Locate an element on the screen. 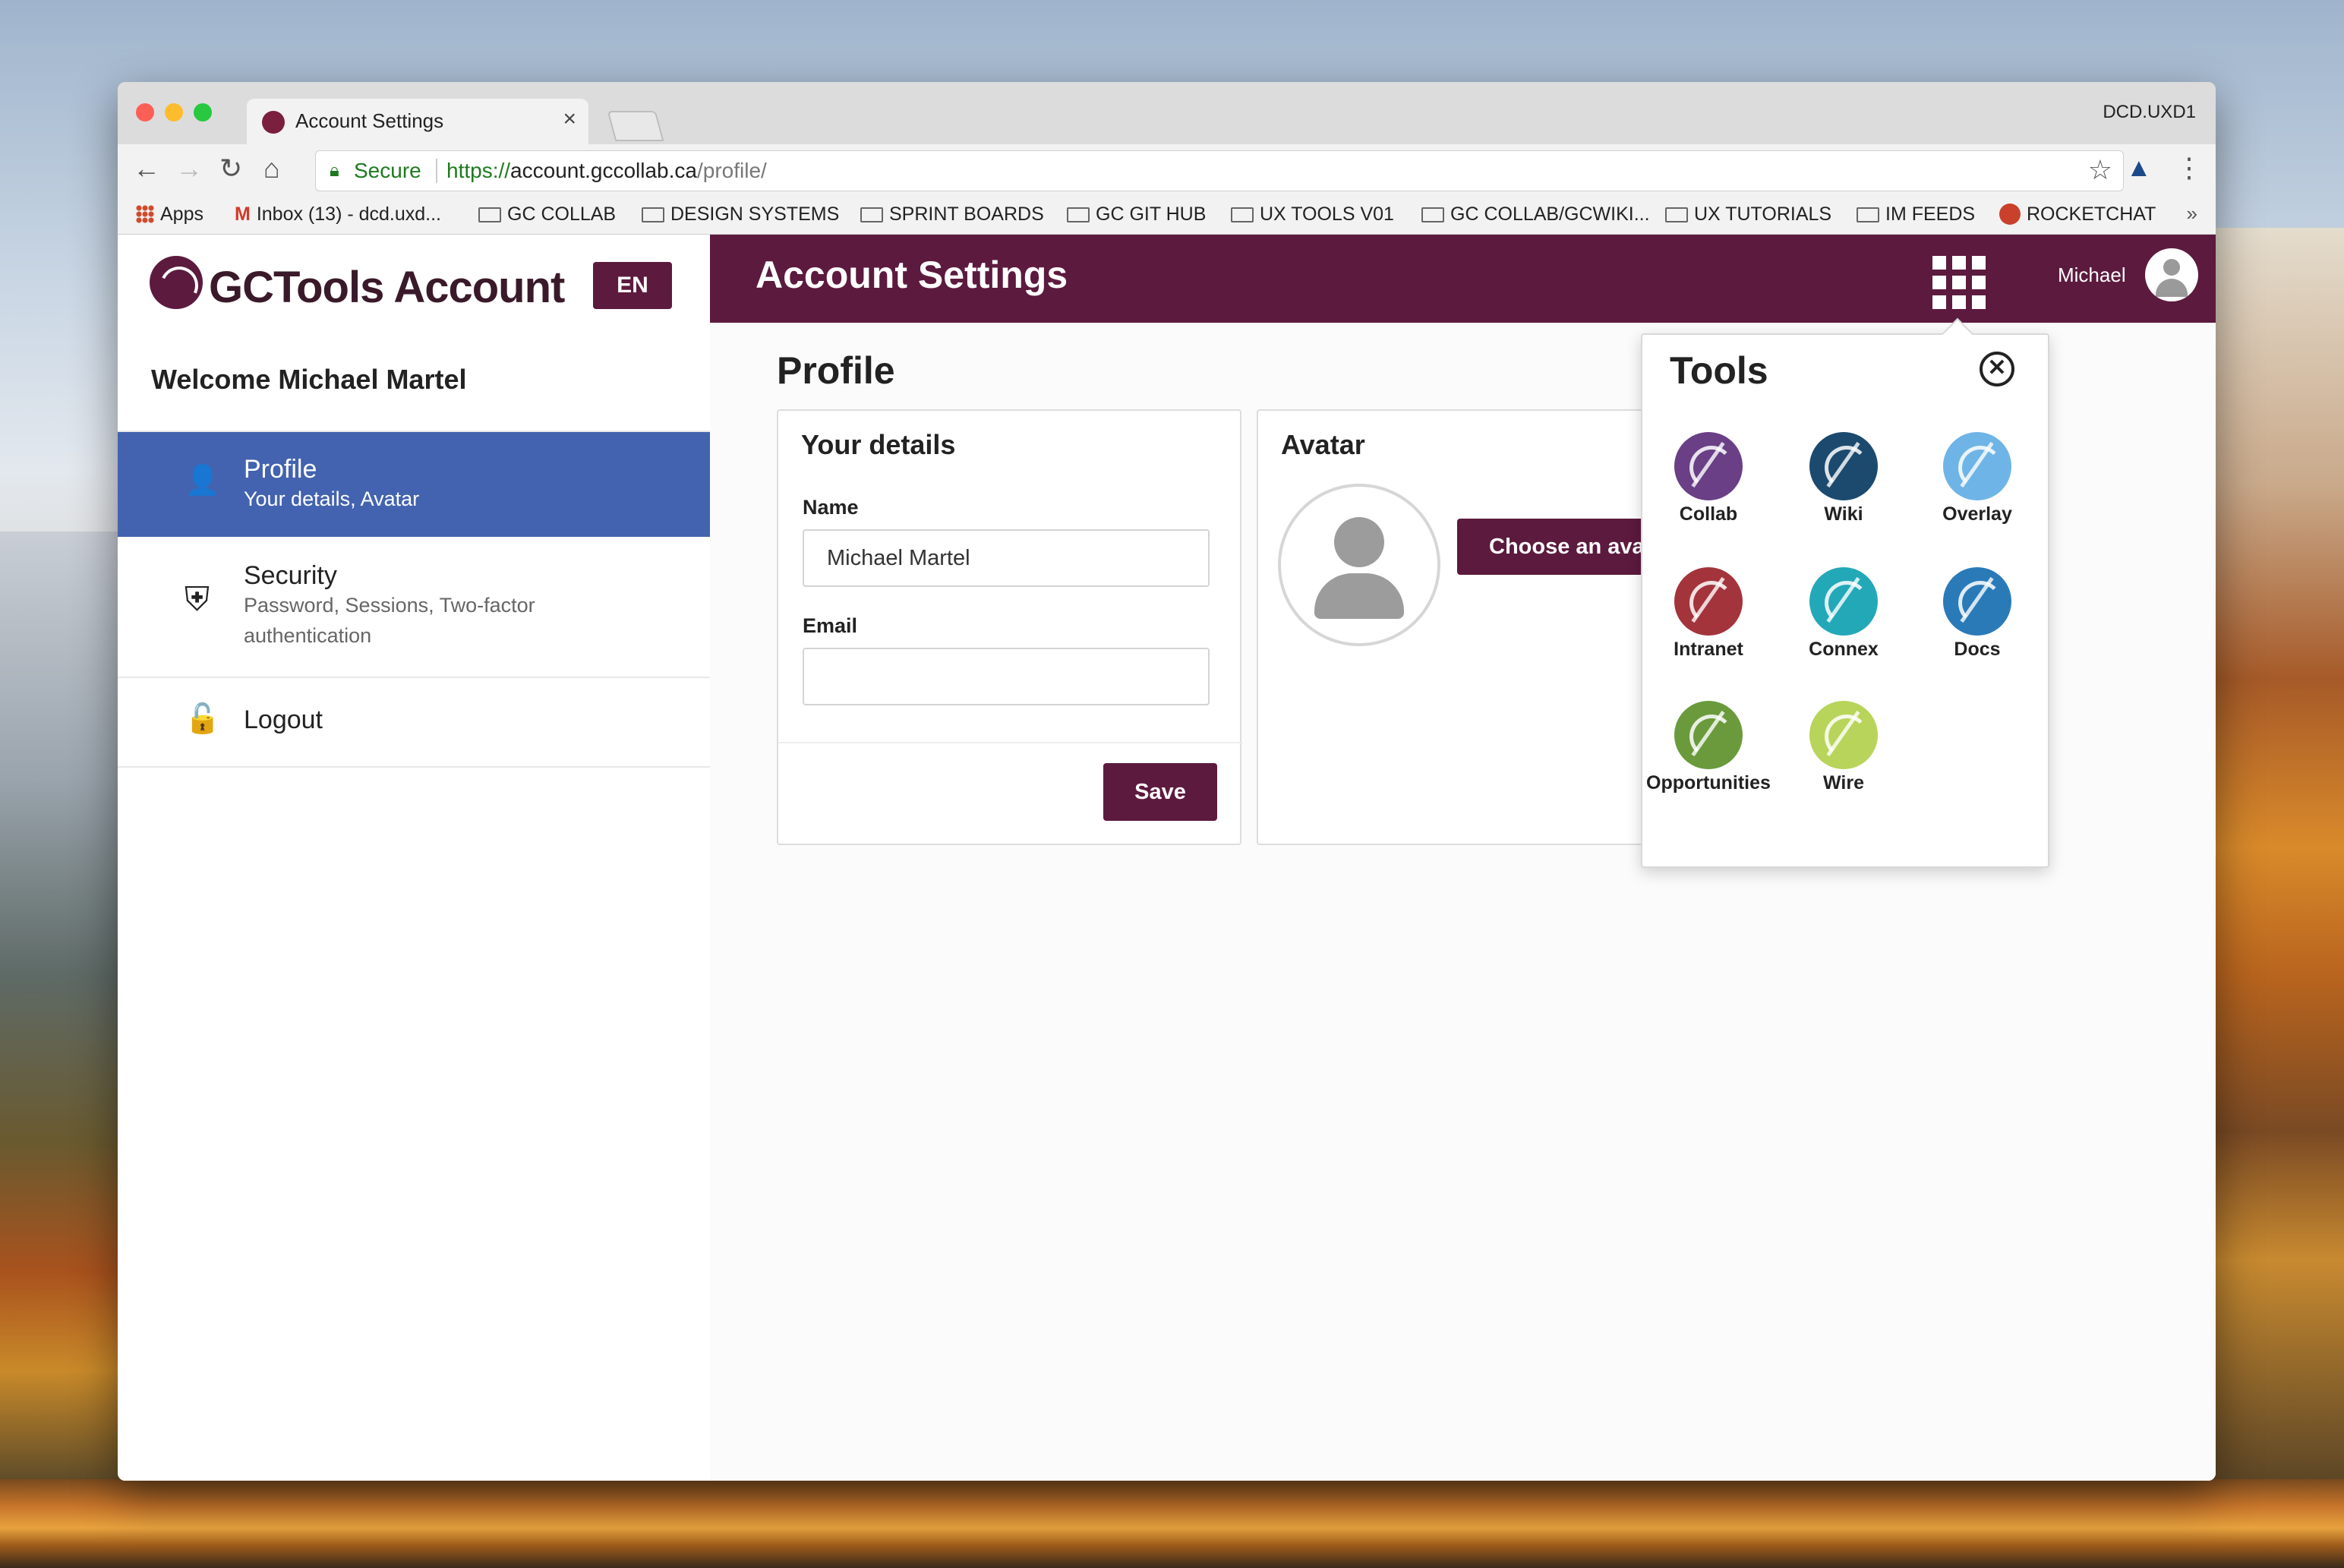 Image resolution: width=2344 pixels, height=1568 pixels. rocketchat-icon is located at coordinates (2010, 214).